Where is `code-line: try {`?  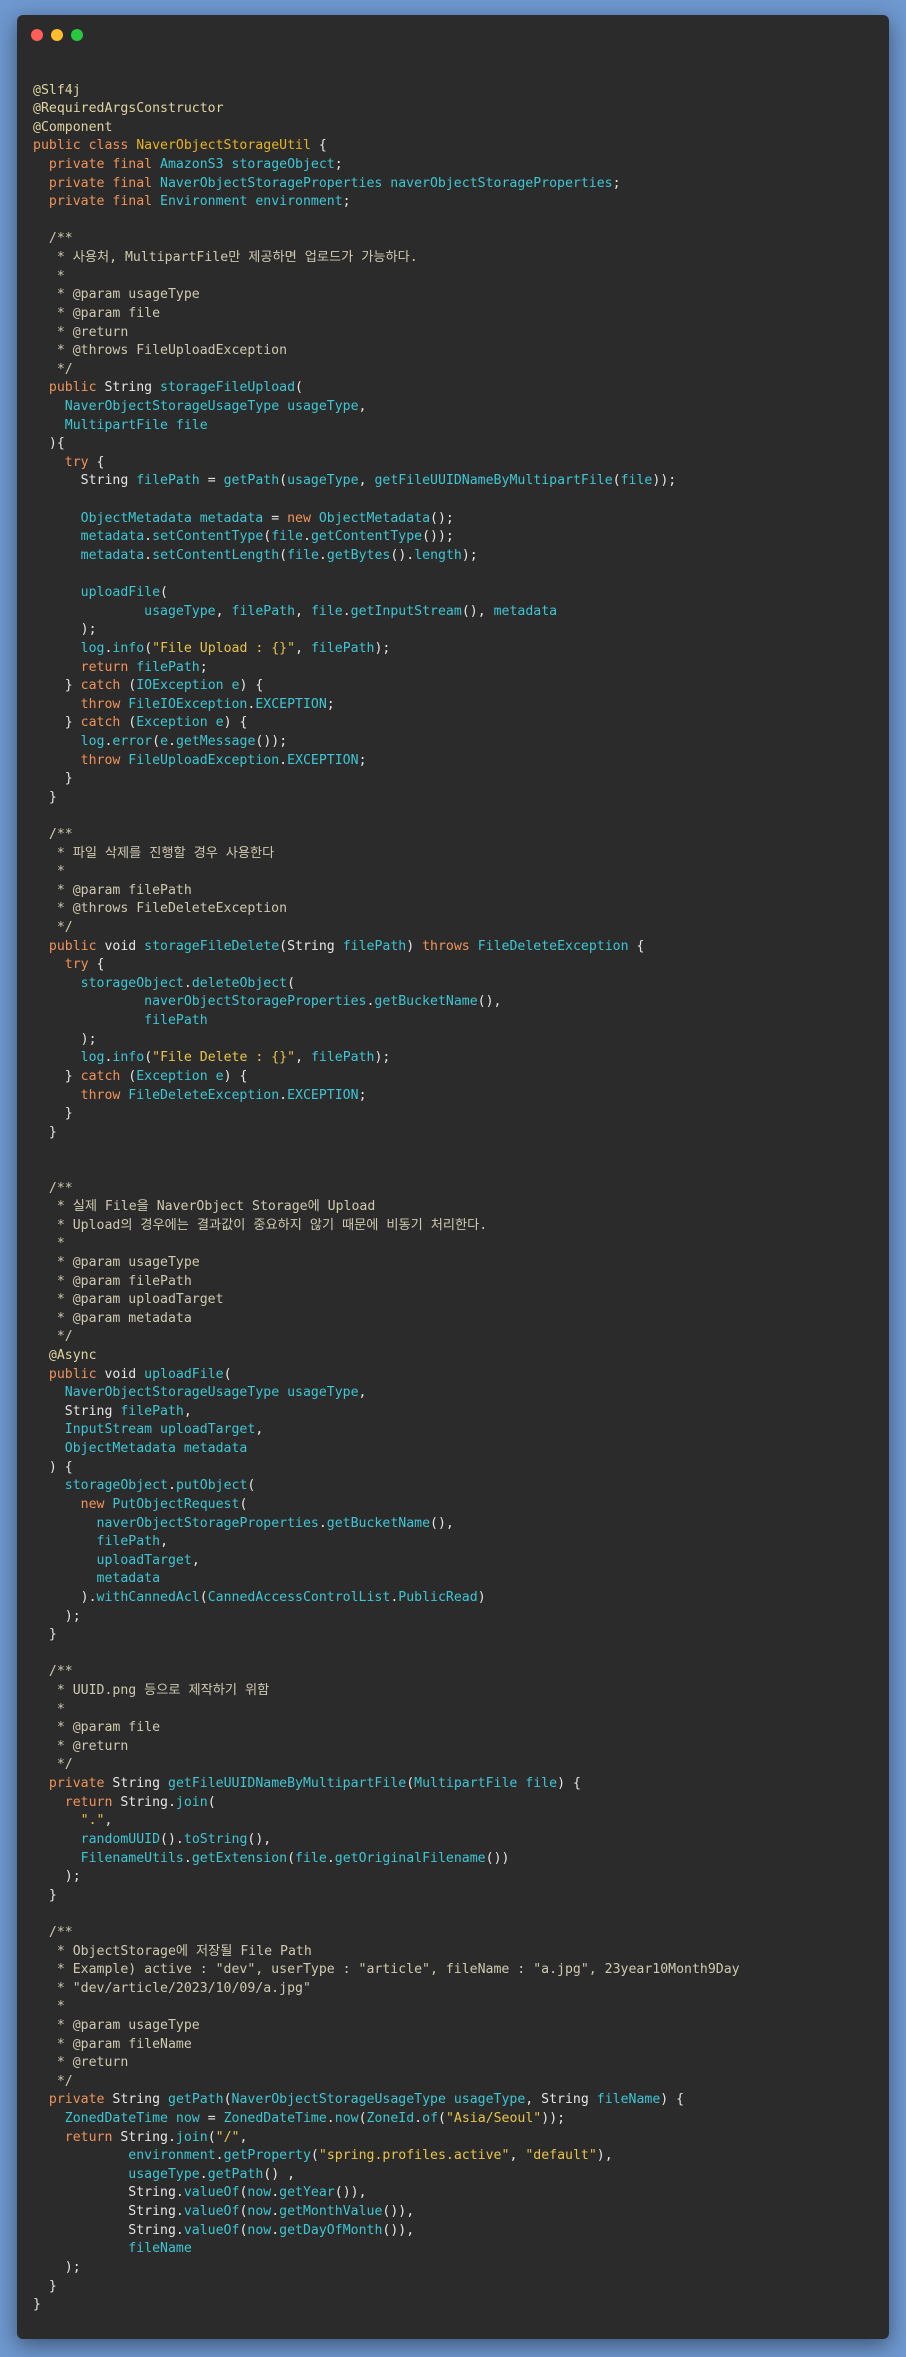
code-line: try { is located at coordinates (386, 463).